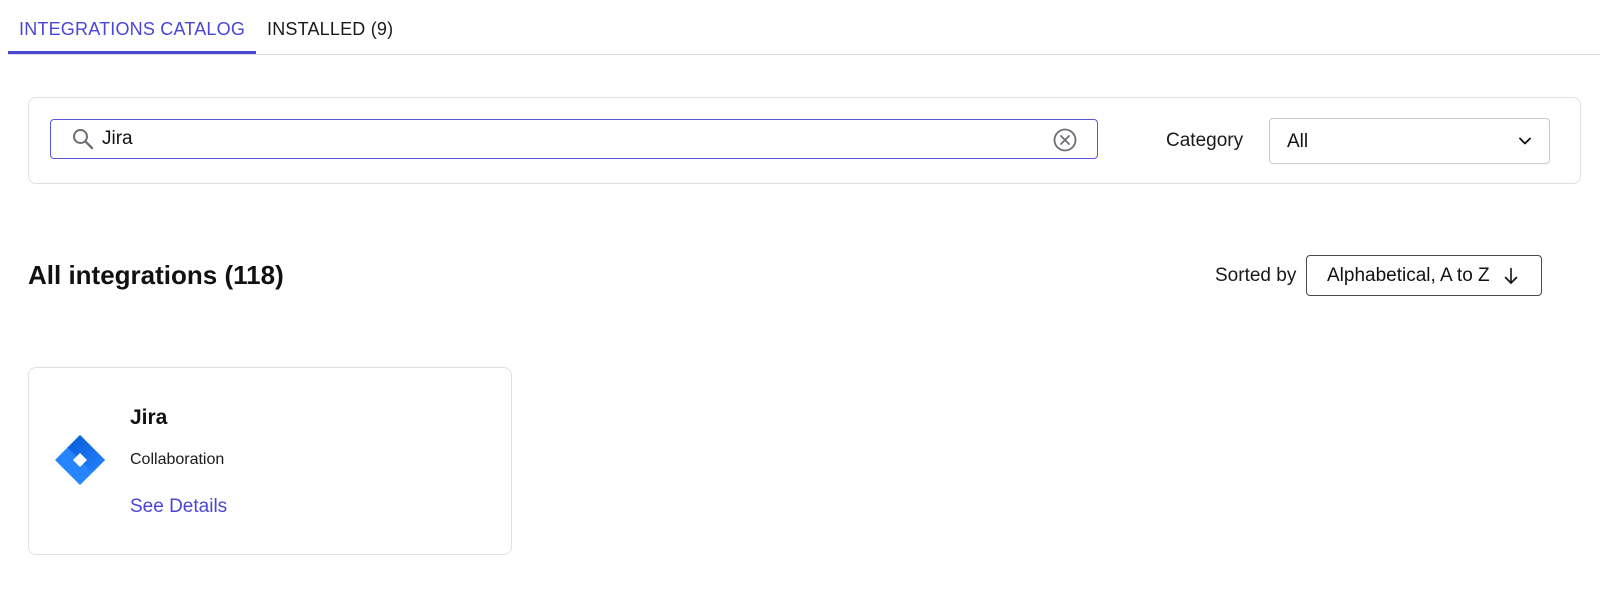 The height and width of the screenshot is (590, 1600). I want to click on page-title: All integrations (118), so click(156, 275).